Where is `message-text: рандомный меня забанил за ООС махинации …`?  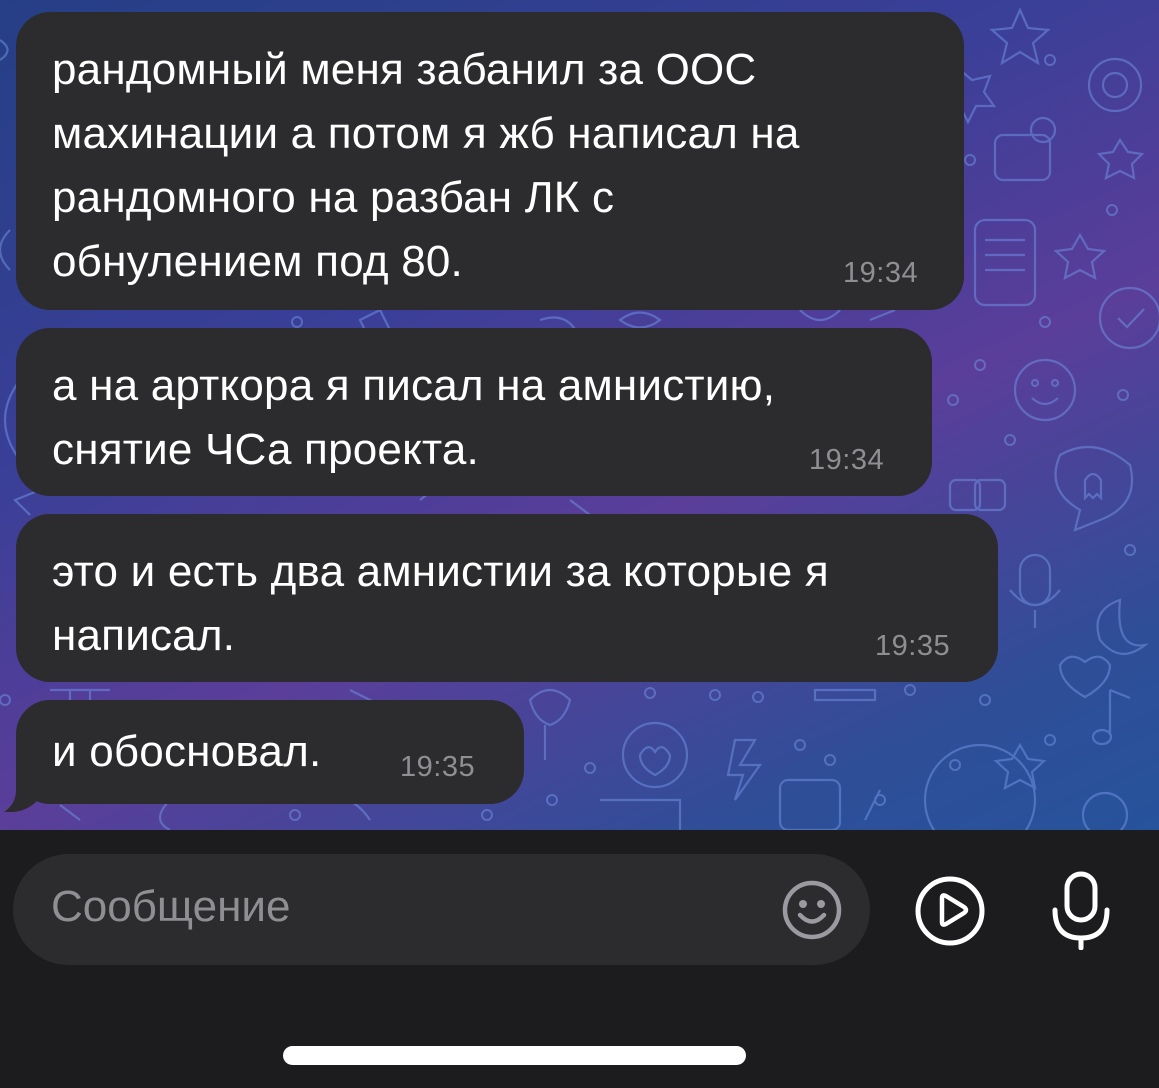 message-text: рандомный меня забанил за ООС махинации … is located at coordinates (426, 165).